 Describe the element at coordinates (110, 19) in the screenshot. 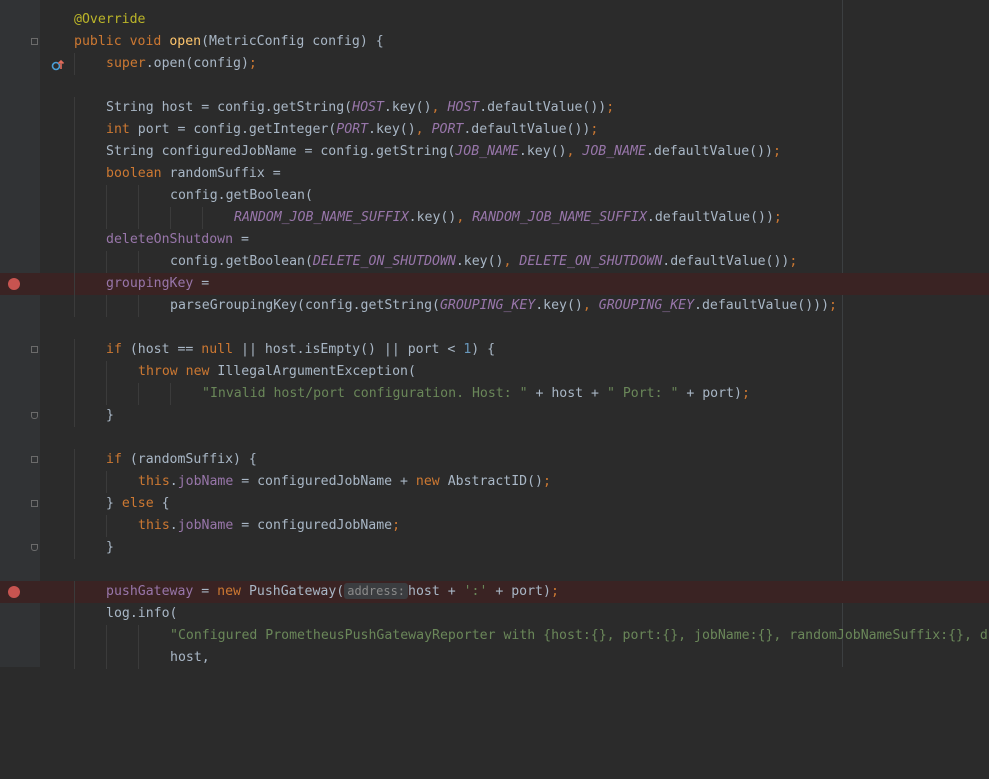

I see `annotation-token: @Override` at that location.